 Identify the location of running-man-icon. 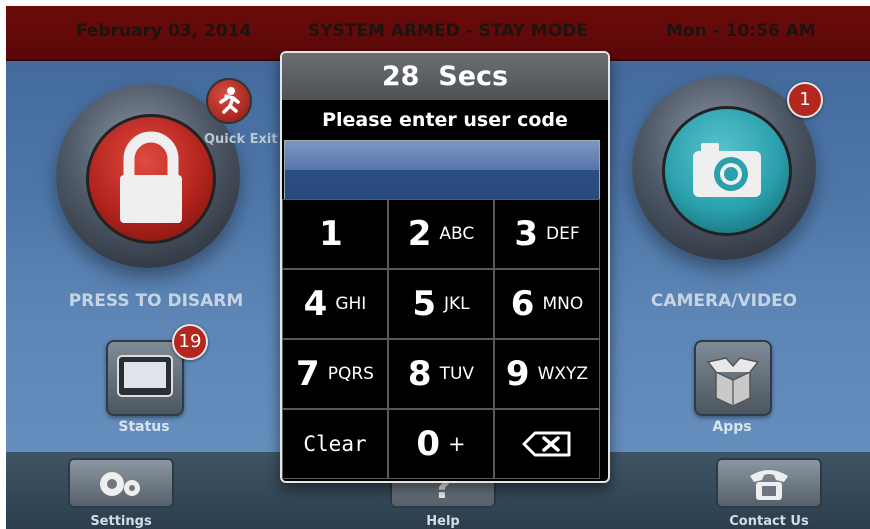
(229, 100).